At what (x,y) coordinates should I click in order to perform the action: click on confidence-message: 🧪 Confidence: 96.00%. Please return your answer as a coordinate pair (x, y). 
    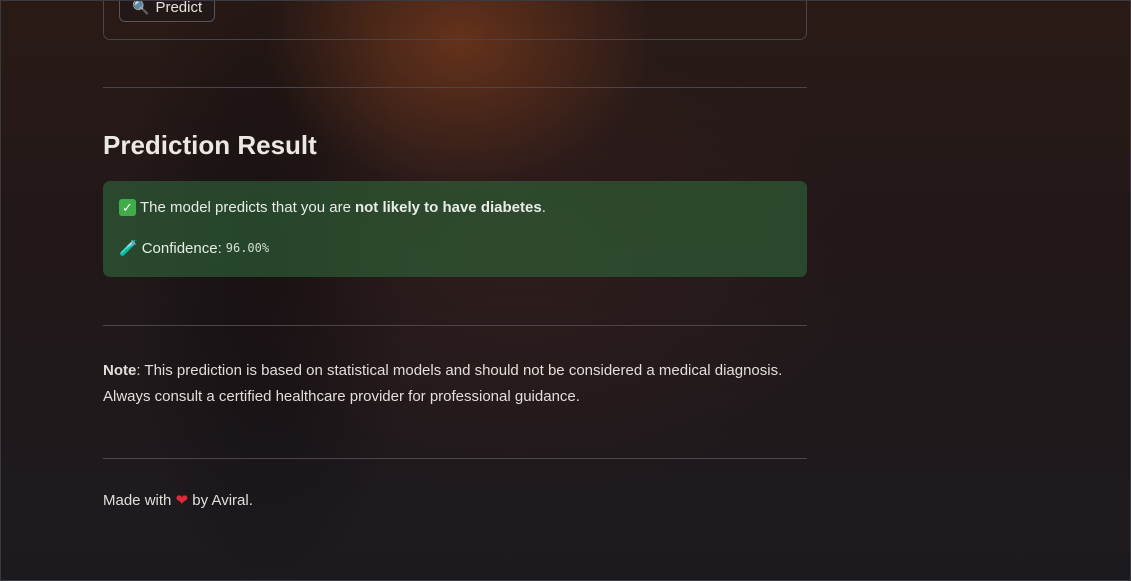
    Looking at the image, I should click on (194, 248).